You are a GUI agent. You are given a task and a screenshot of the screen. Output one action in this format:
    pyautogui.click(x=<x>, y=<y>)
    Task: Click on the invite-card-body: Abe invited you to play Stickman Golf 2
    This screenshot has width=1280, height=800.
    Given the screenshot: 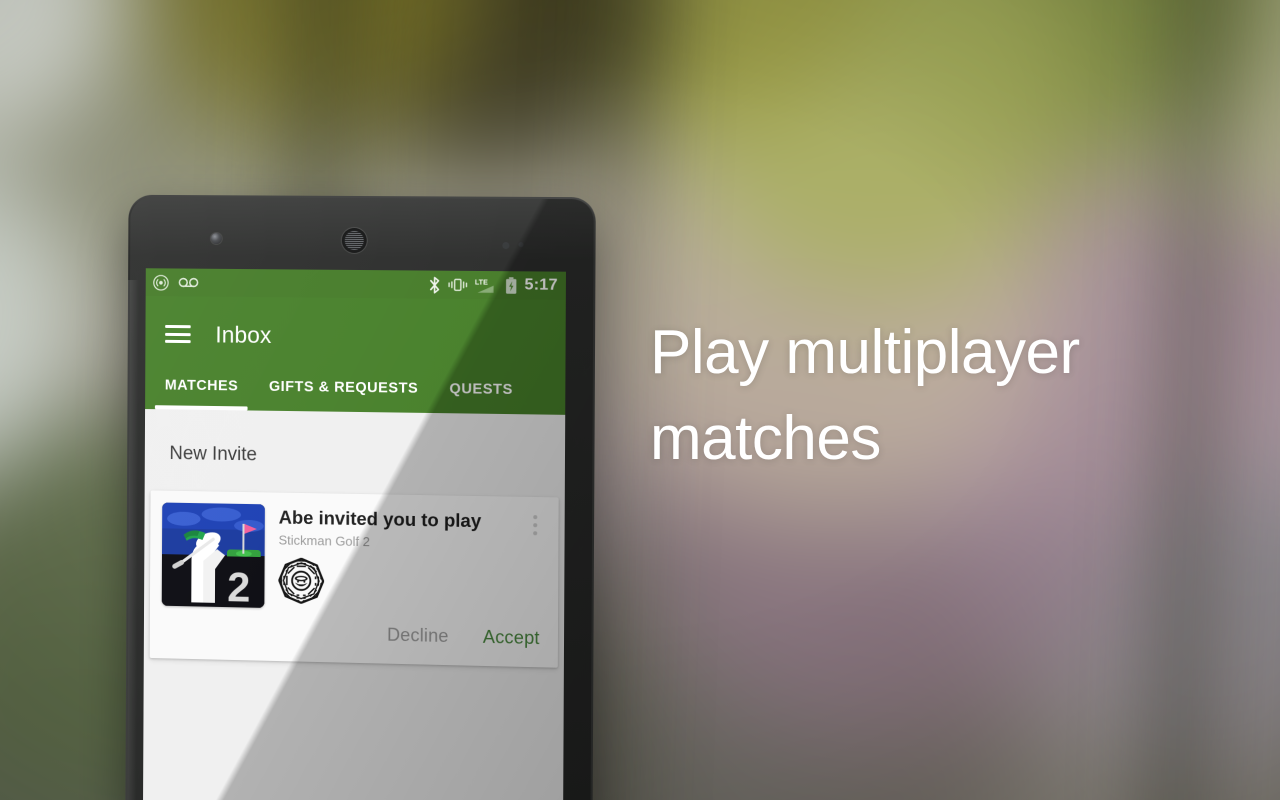 What is the action you would take?
    pyautogui.click(x=394, y=558)
    